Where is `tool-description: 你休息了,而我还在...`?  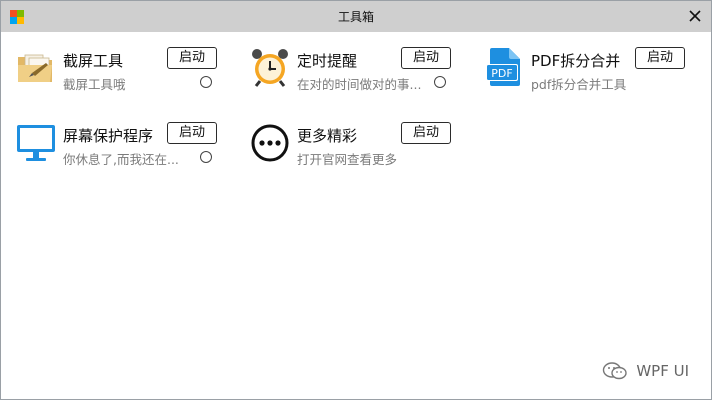
tool-description: 你休息了,而我还在... is located at coordinates (121, 159).